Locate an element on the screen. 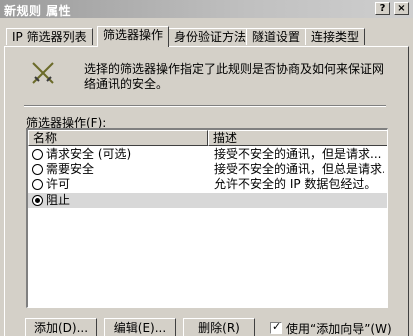 The width and height of the screenshot is (413, 336). list-header: 名称 描述 is located at coordinates (207, 138).